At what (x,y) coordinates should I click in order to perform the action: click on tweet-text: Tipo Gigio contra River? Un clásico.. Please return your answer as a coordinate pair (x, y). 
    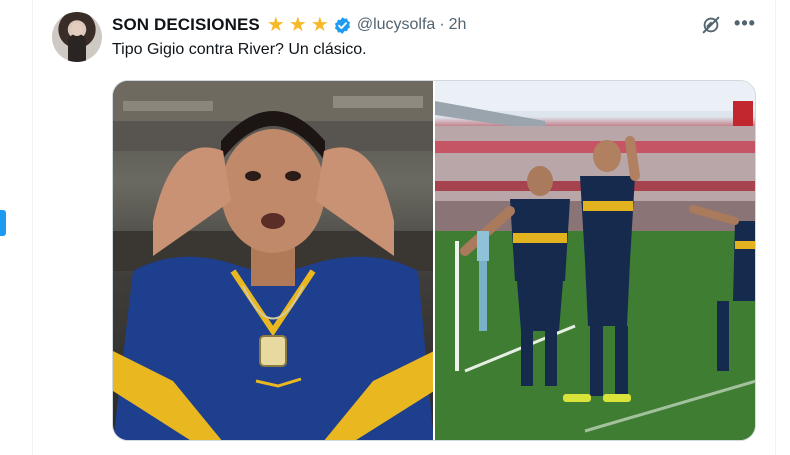
    Looking at the image, I should click on (239, 49).